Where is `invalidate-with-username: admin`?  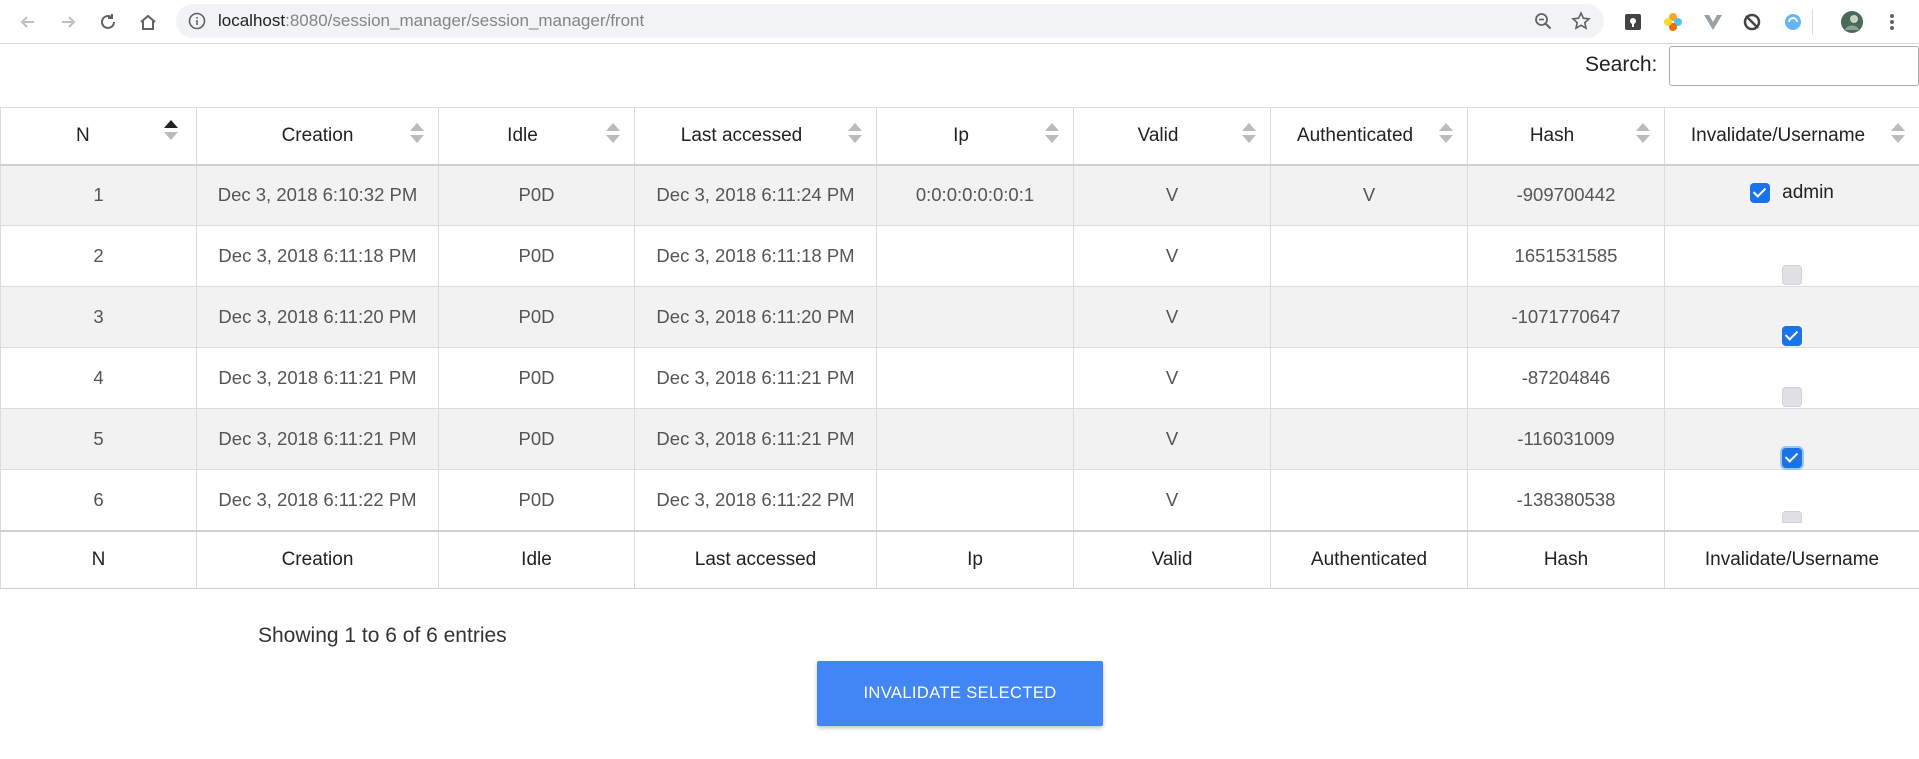
invalidate-with-username: admin is located at coordinates (1792, 193).